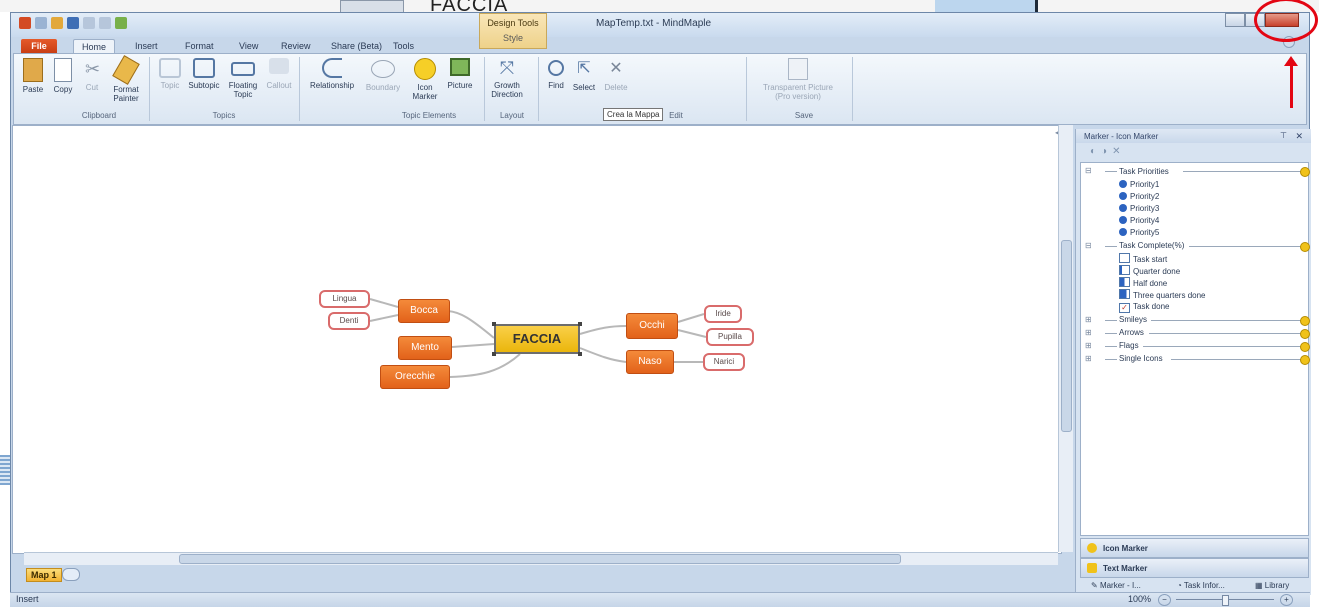  What do you see at coordinates (279, 74) in the screenshot?
I see `callout-button: Callout` at bounding box center [279, 74].